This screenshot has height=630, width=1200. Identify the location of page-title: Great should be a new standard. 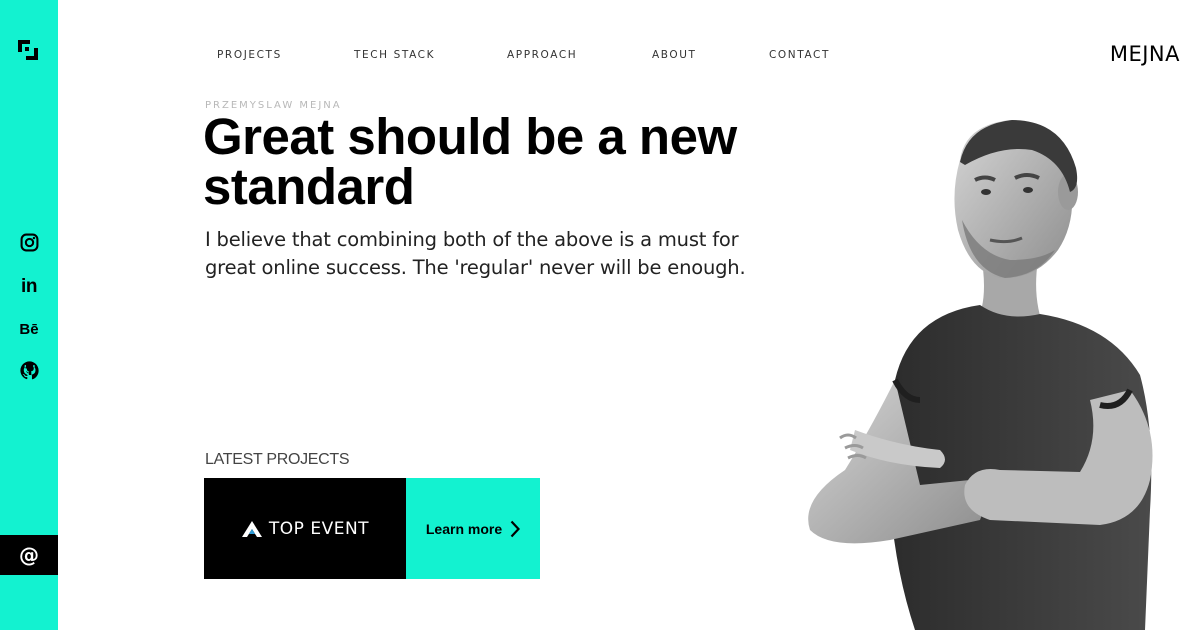
(493, 163).